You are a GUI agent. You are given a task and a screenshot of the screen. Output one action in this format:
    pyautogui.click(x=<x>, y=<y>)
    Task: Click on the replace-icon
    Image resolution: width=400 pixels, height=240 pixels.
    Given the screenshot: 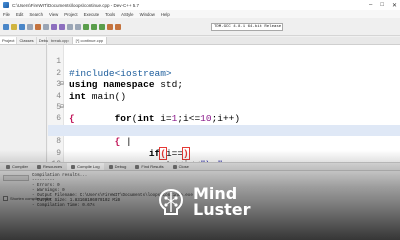 What is the action you would take?
    pyautogui.click(x=78, y=26)
    